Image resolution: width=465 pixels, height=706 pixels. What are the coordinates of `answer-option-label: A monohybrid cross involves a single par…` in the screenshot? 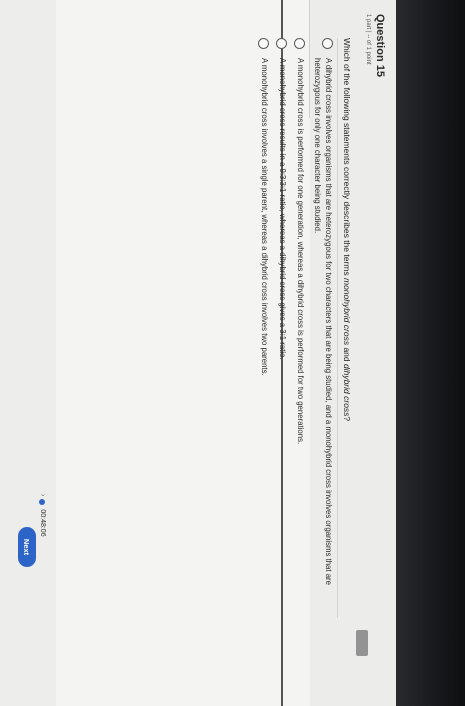 It's located at (264, 217).